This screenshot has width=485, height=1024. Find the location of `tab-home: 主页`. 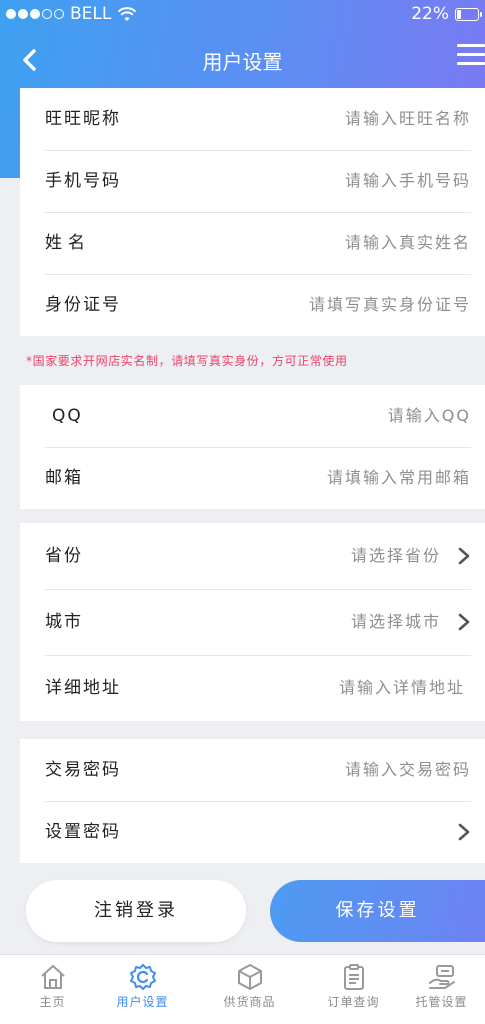

tab-home: 主页 is located at coordinates (52, 989).